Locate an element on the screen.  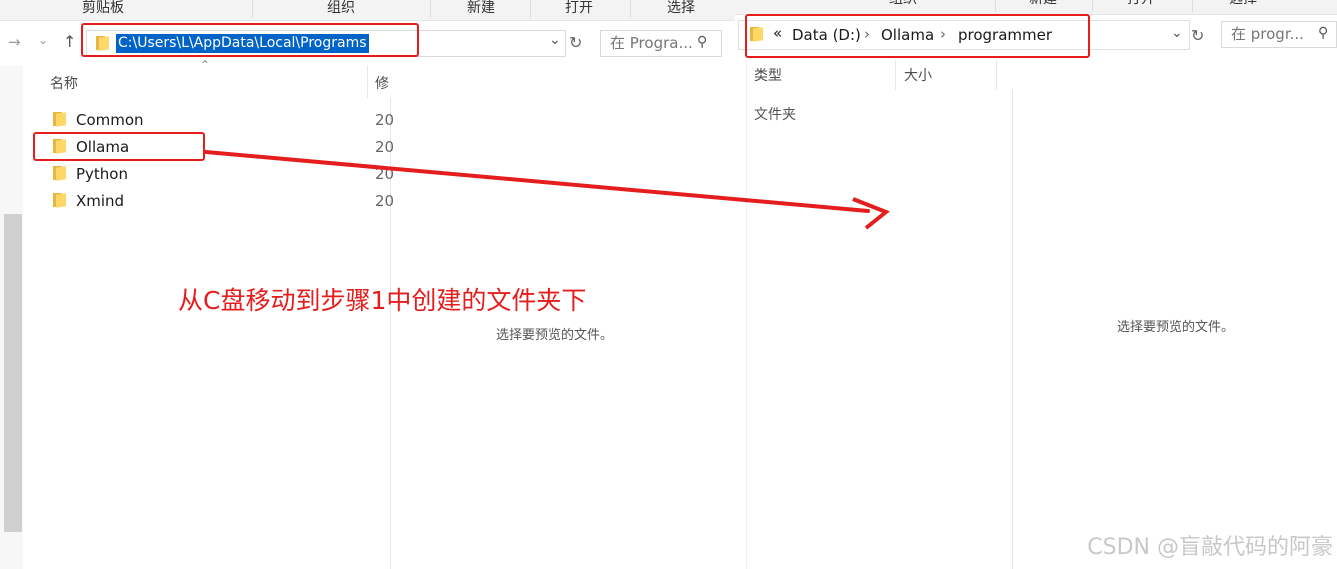
move-arrow-line is located at coordinates (537, 181).